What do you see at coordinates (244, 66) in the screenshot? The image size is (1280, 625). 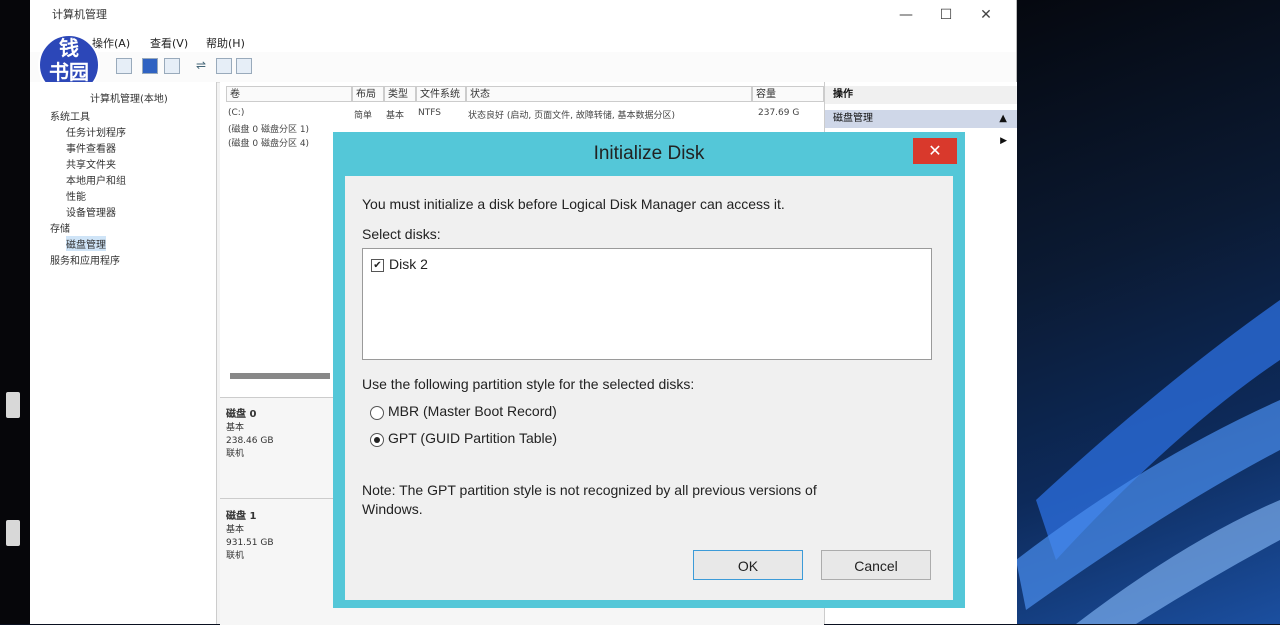 I see `export-icon` at bounding box center [244, 66].